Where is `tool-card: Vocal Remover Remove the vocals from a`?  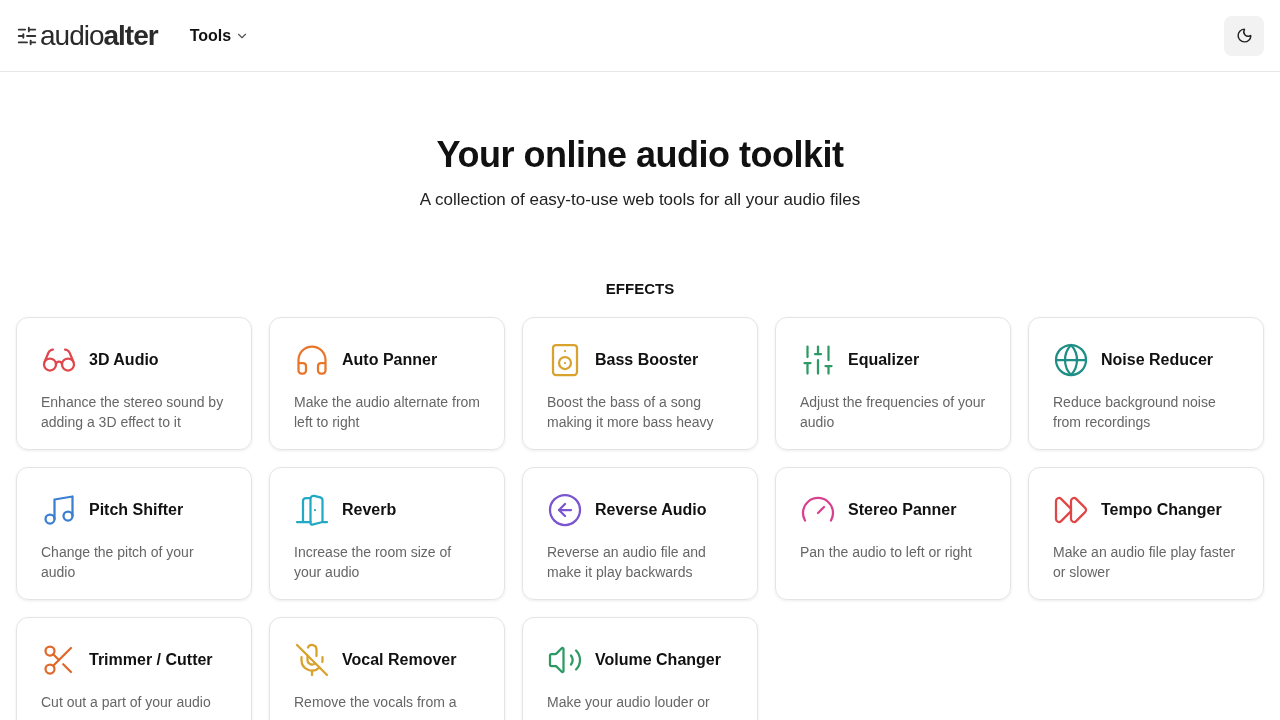
tool-card: Vocal Remover Remove the vocals from a is located at coordinates (387, 668).